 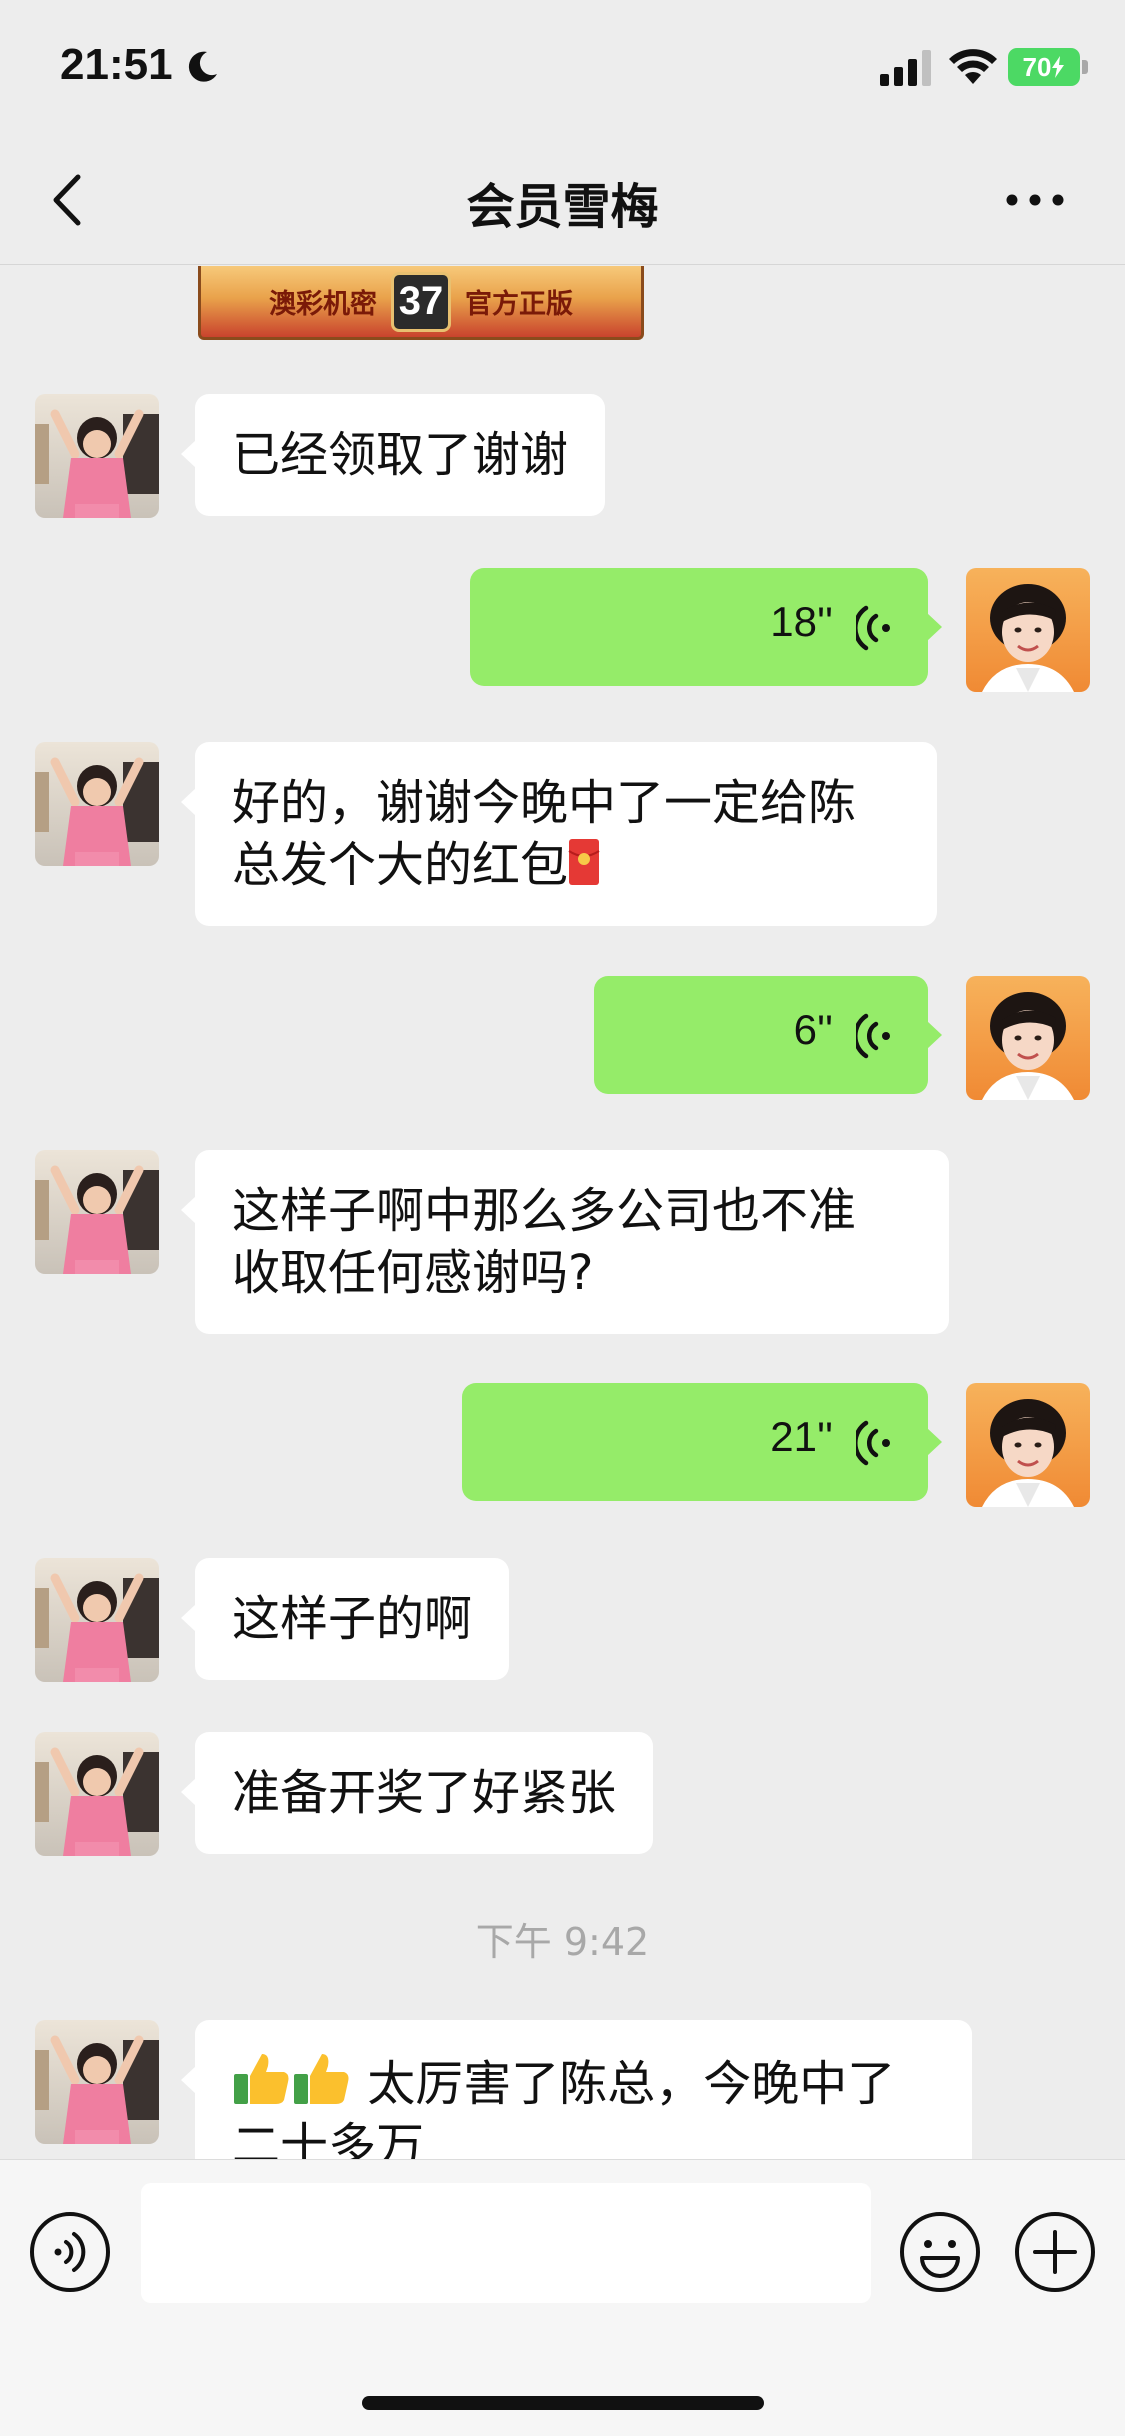 I want to click on home-indicator, so click(x=563, y=2403).